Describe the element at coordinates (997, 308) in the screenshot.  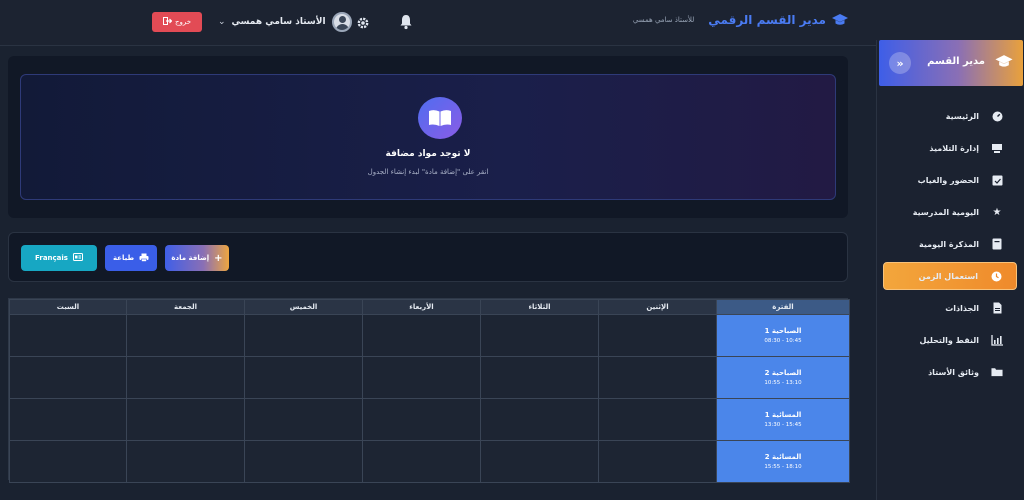
I see `file-icon` at that location.